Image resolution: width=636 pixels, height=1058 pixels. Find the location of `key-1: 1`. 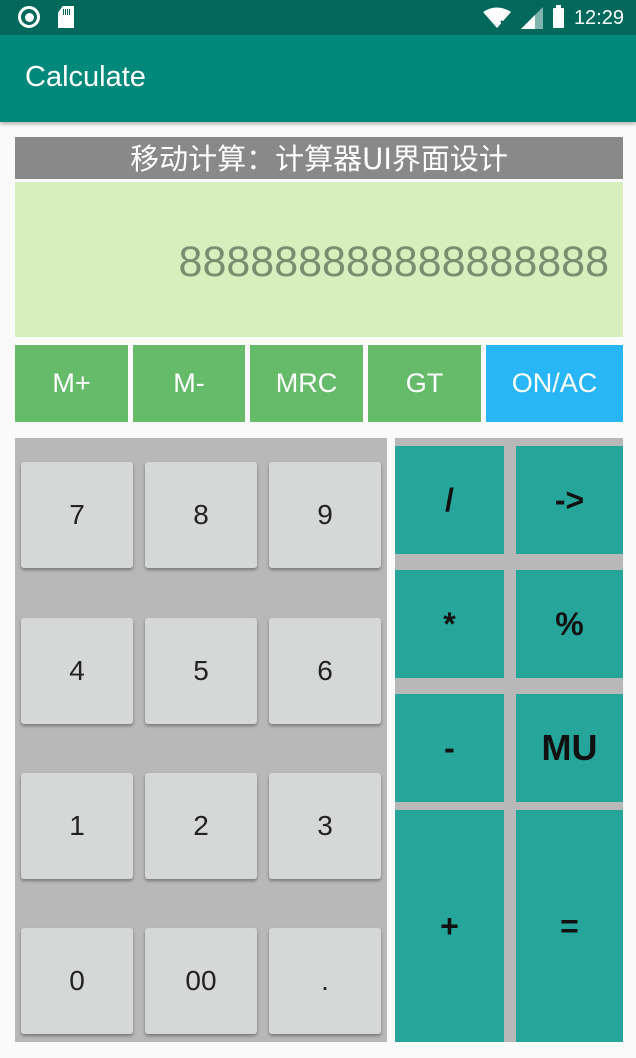

key-1: 1 is located at coordinates (77, 826).